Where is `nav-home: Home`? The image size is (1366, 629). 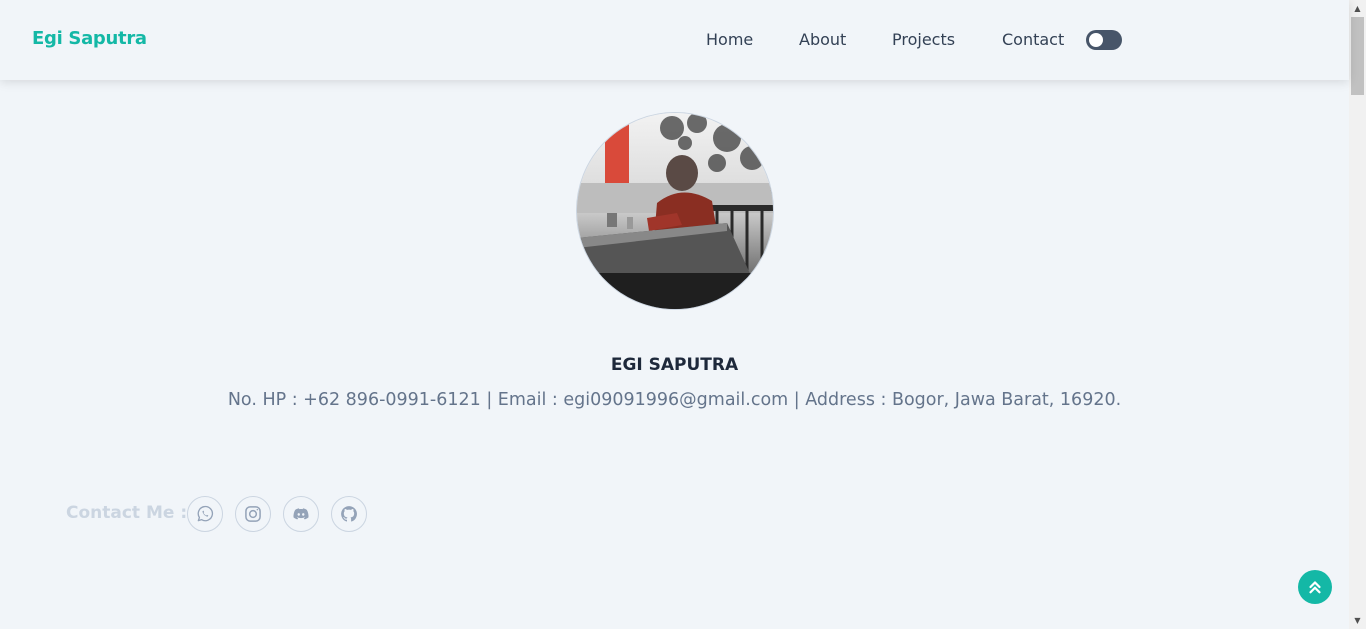
nav-home: Home is located at coordinates (729, 39).